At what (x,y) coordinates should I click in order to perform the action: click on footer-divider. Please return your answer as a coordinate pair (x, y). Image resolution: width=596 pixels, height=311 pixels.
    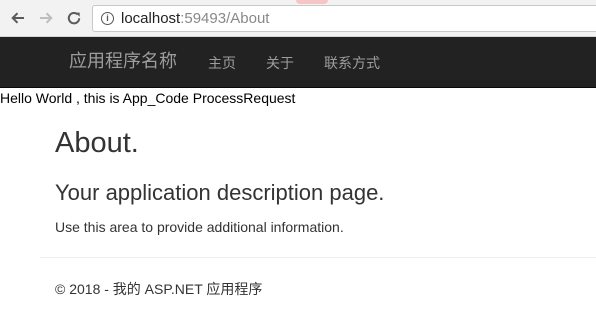
    Looking at the image, I should click on (318, 257).